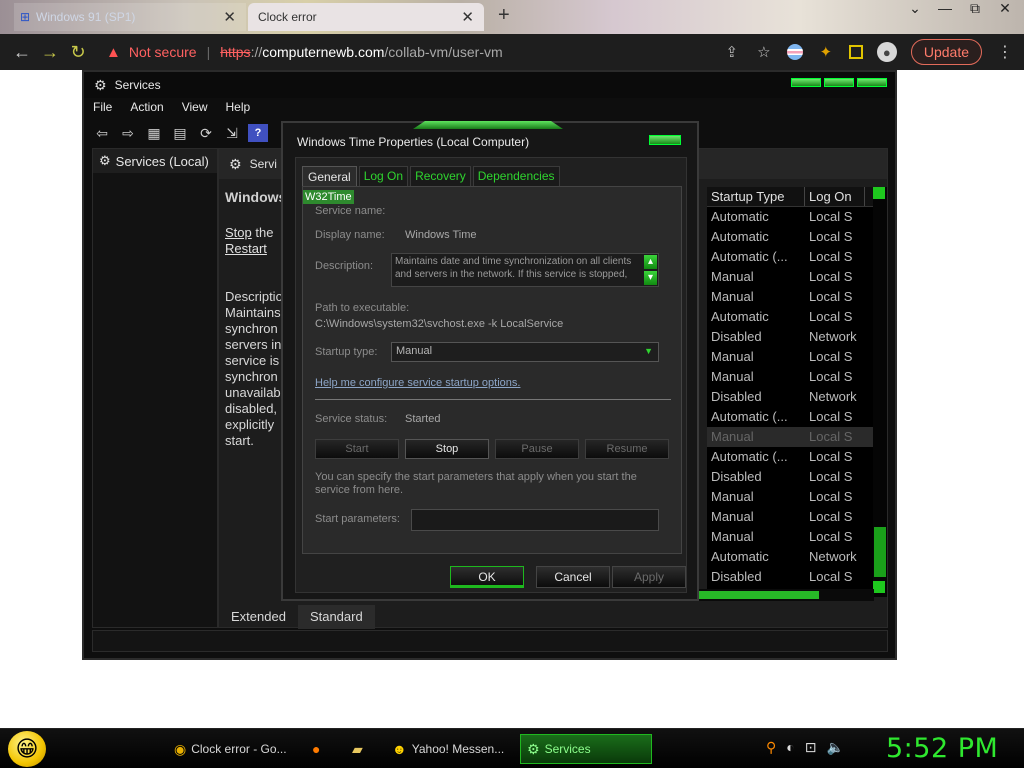 The height and width of the screenshot is (768, 1024). What do you see at coordinates (1005, 8) in the screenshot?
I see `close-window-button: ✕` at bounding box center [1005, 8].